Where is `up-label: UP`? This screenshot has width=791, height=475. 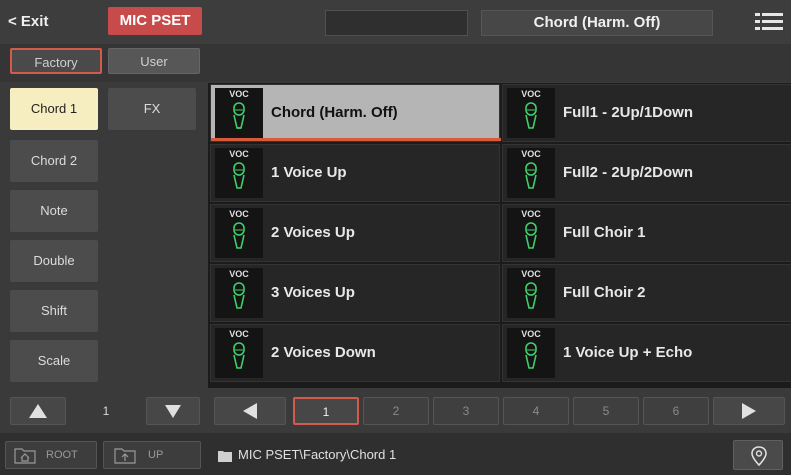
up-label: UP is located at coordinates (156, 455).